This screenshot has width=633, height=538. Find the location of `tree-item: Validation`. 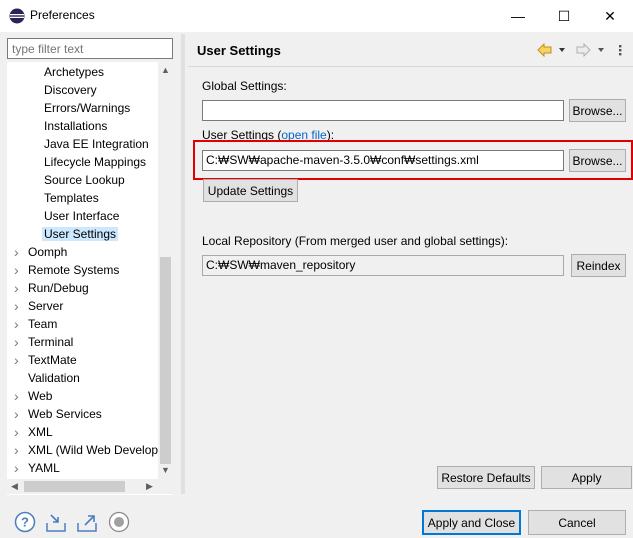

tree-item: Validation is located at coordinates (54, 378).